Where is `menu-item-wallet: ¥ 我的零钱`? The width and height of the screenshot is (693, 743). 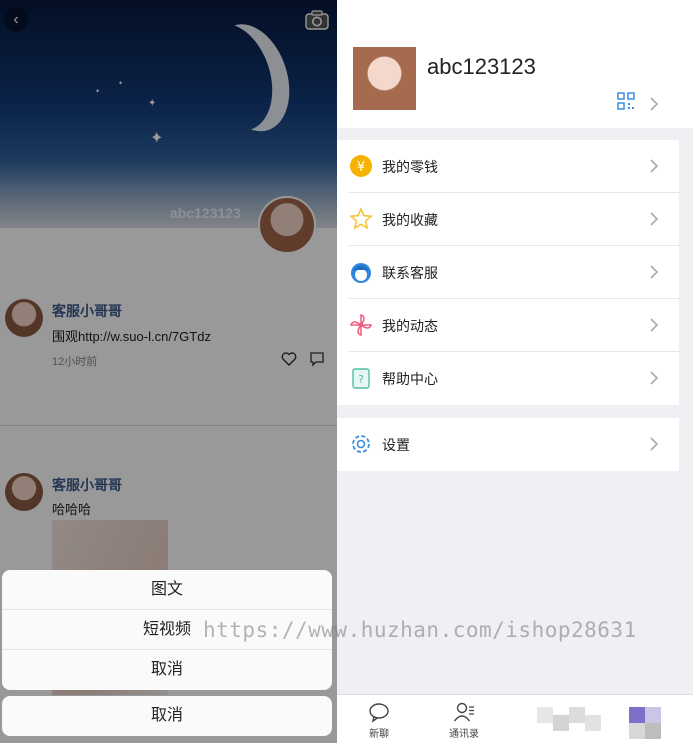
menu-item-wallet: ¥ 我的零钱 is located at coordinates (514, 166).